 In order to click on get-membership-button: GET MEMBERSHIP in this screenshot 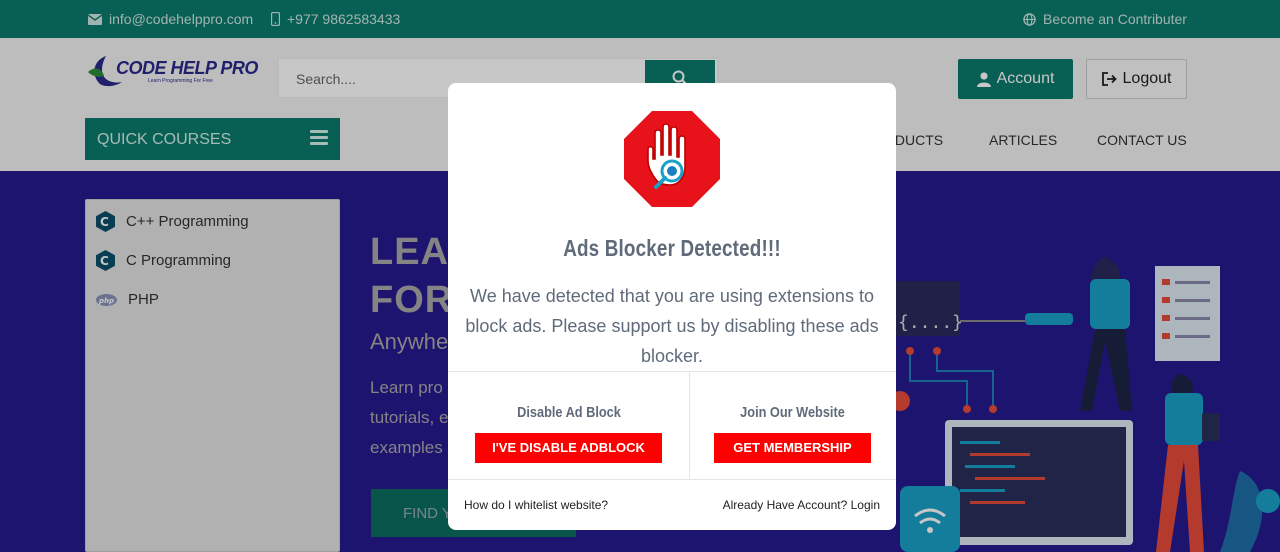, I will do `click(792, 448)`.